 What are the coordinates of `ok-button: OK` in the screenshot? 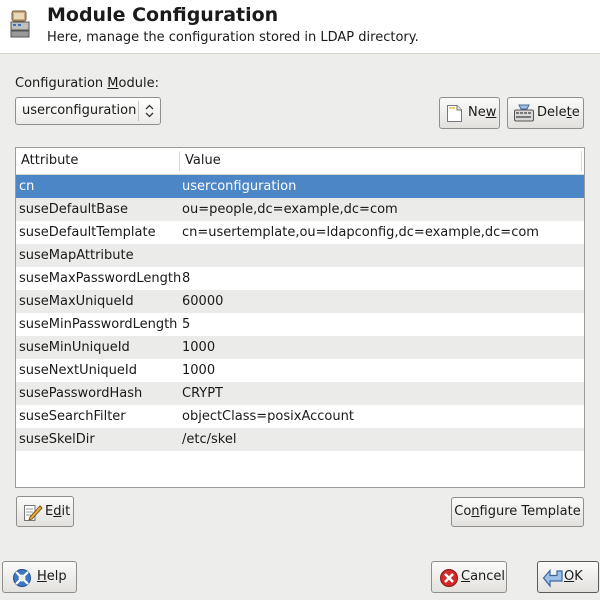 It's located at (568, 577).